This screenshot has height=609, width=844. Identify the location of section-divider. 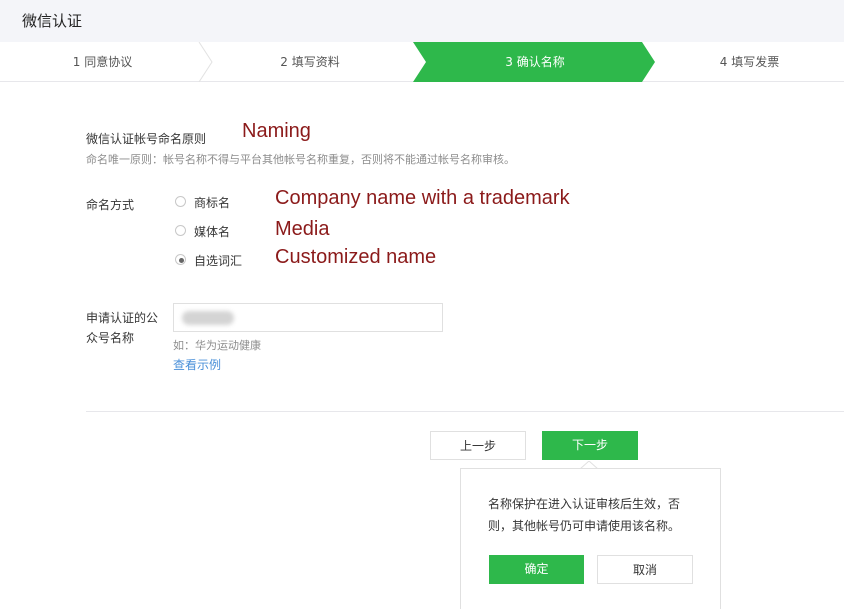
(465, 411).